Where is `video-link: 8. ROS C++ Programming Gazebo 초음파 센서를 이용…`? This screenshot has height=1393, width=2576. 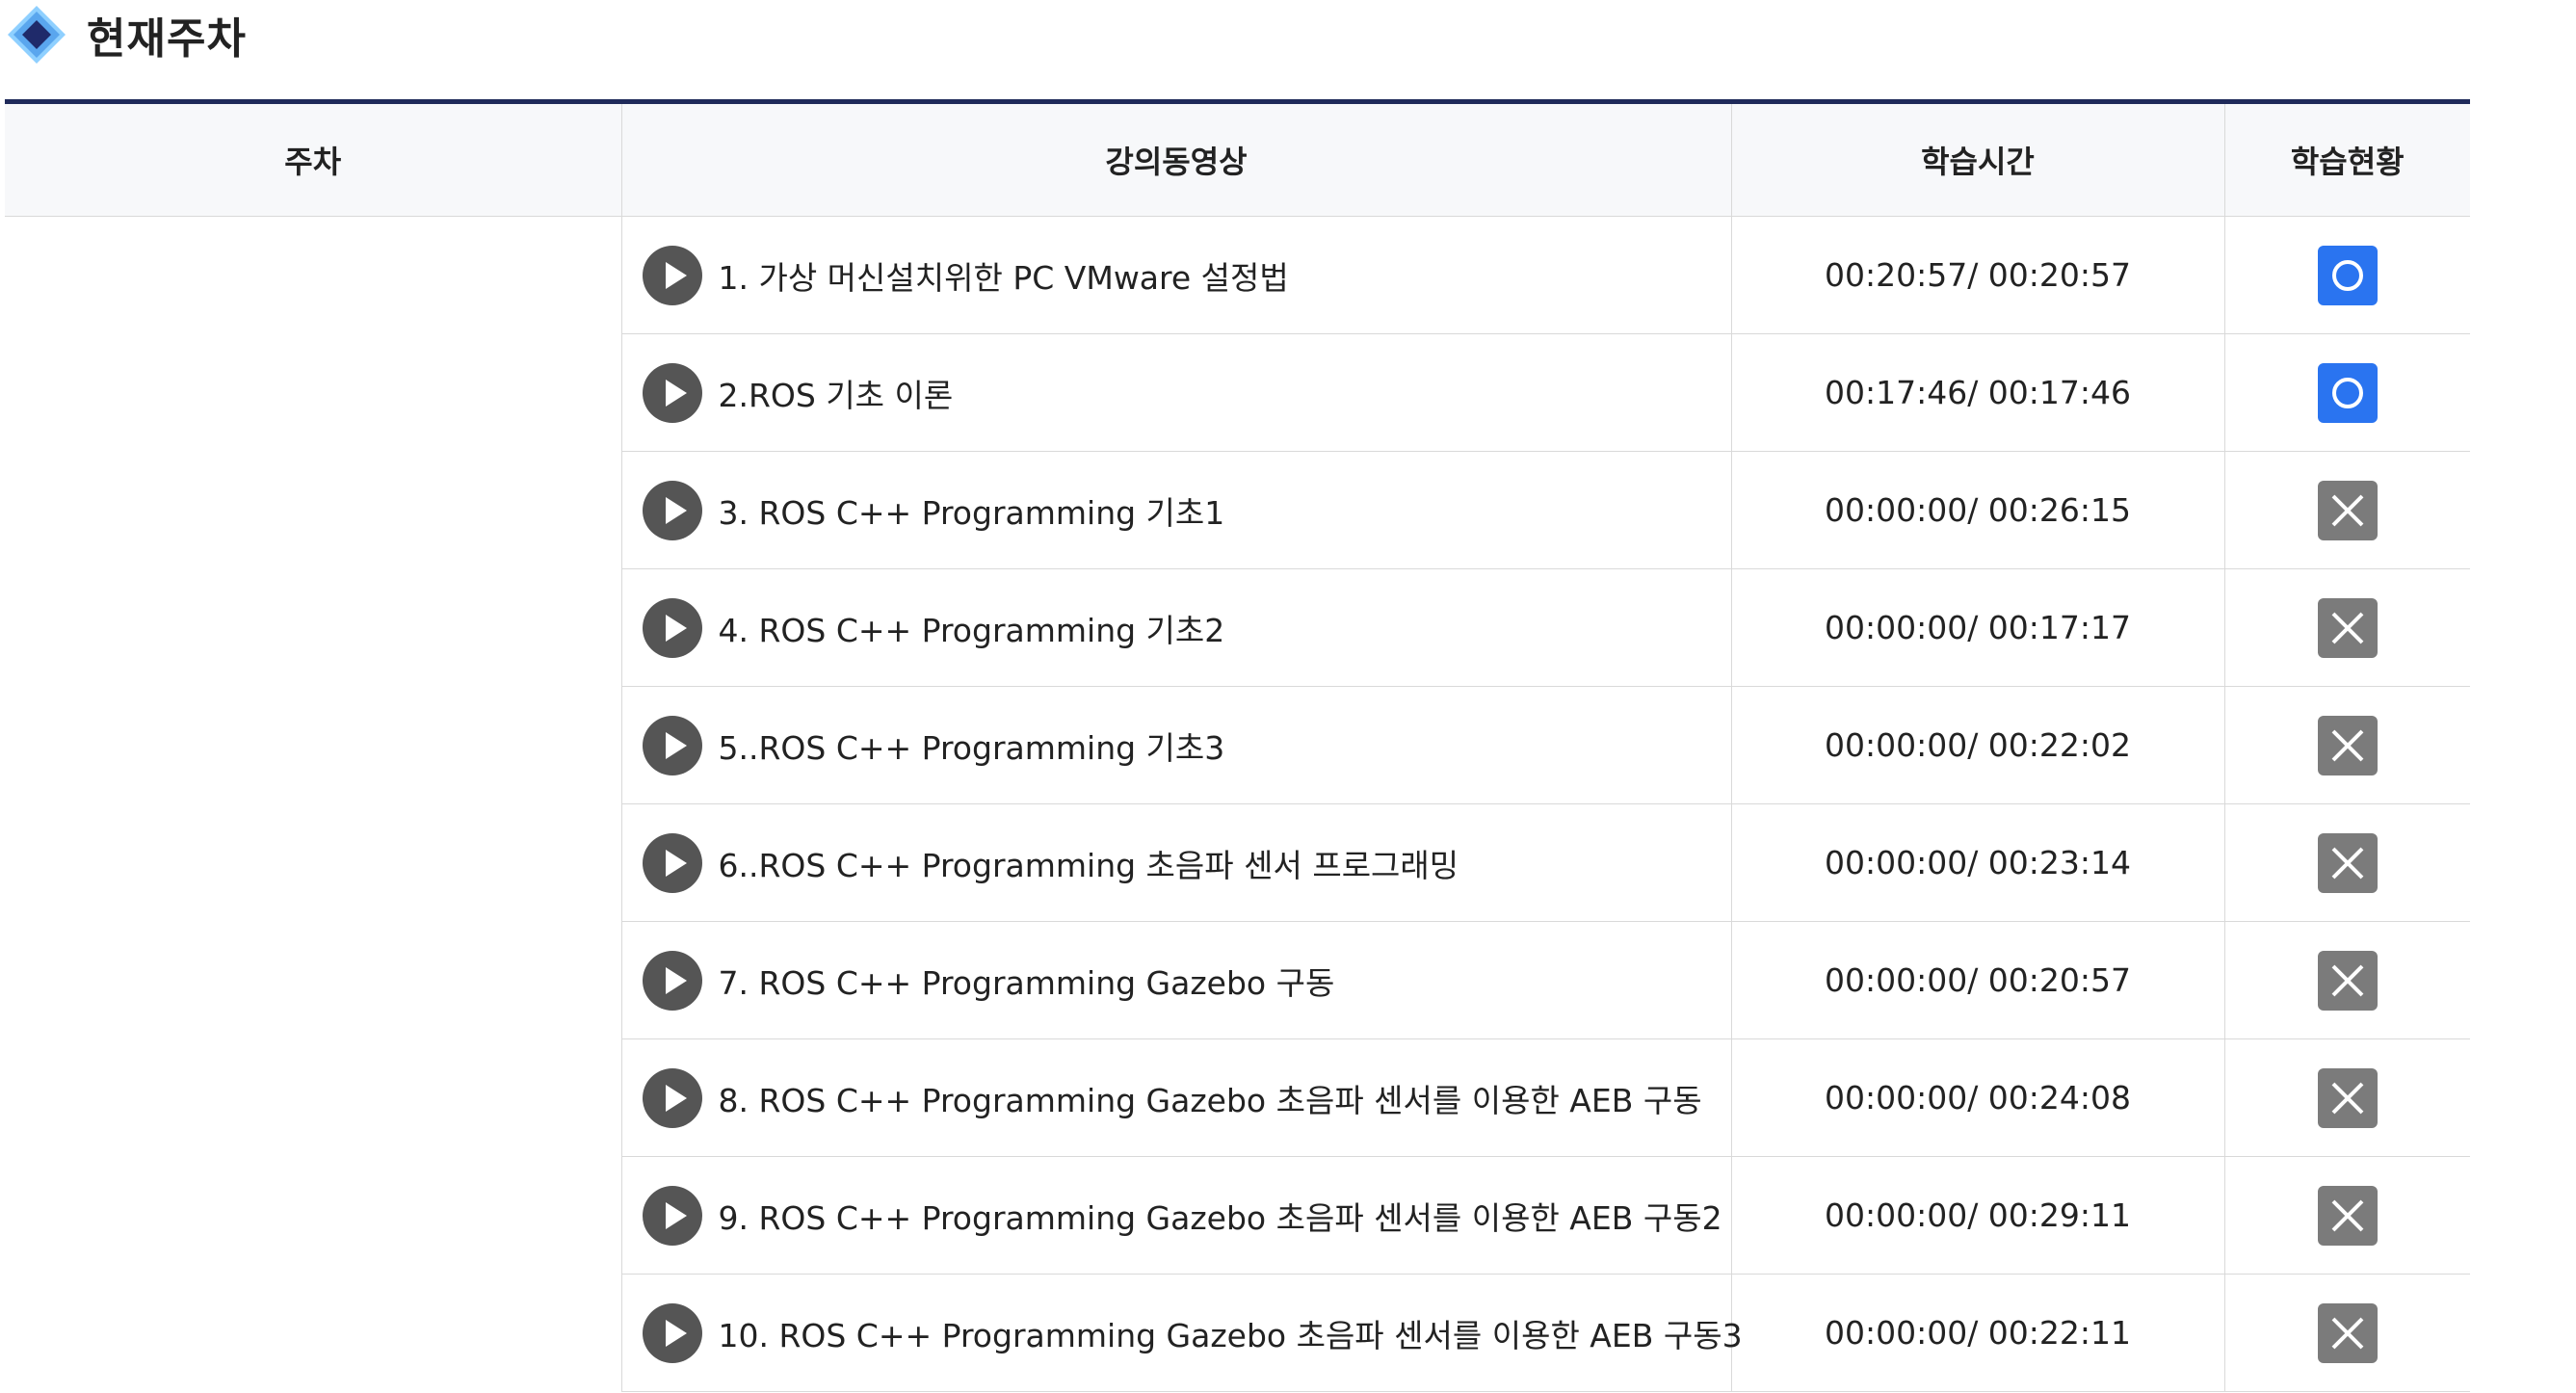 video-link: 8. ROS C++ Programming Gazebo 초음파 센서를 이용… is located at coordinates (1176, 1097).